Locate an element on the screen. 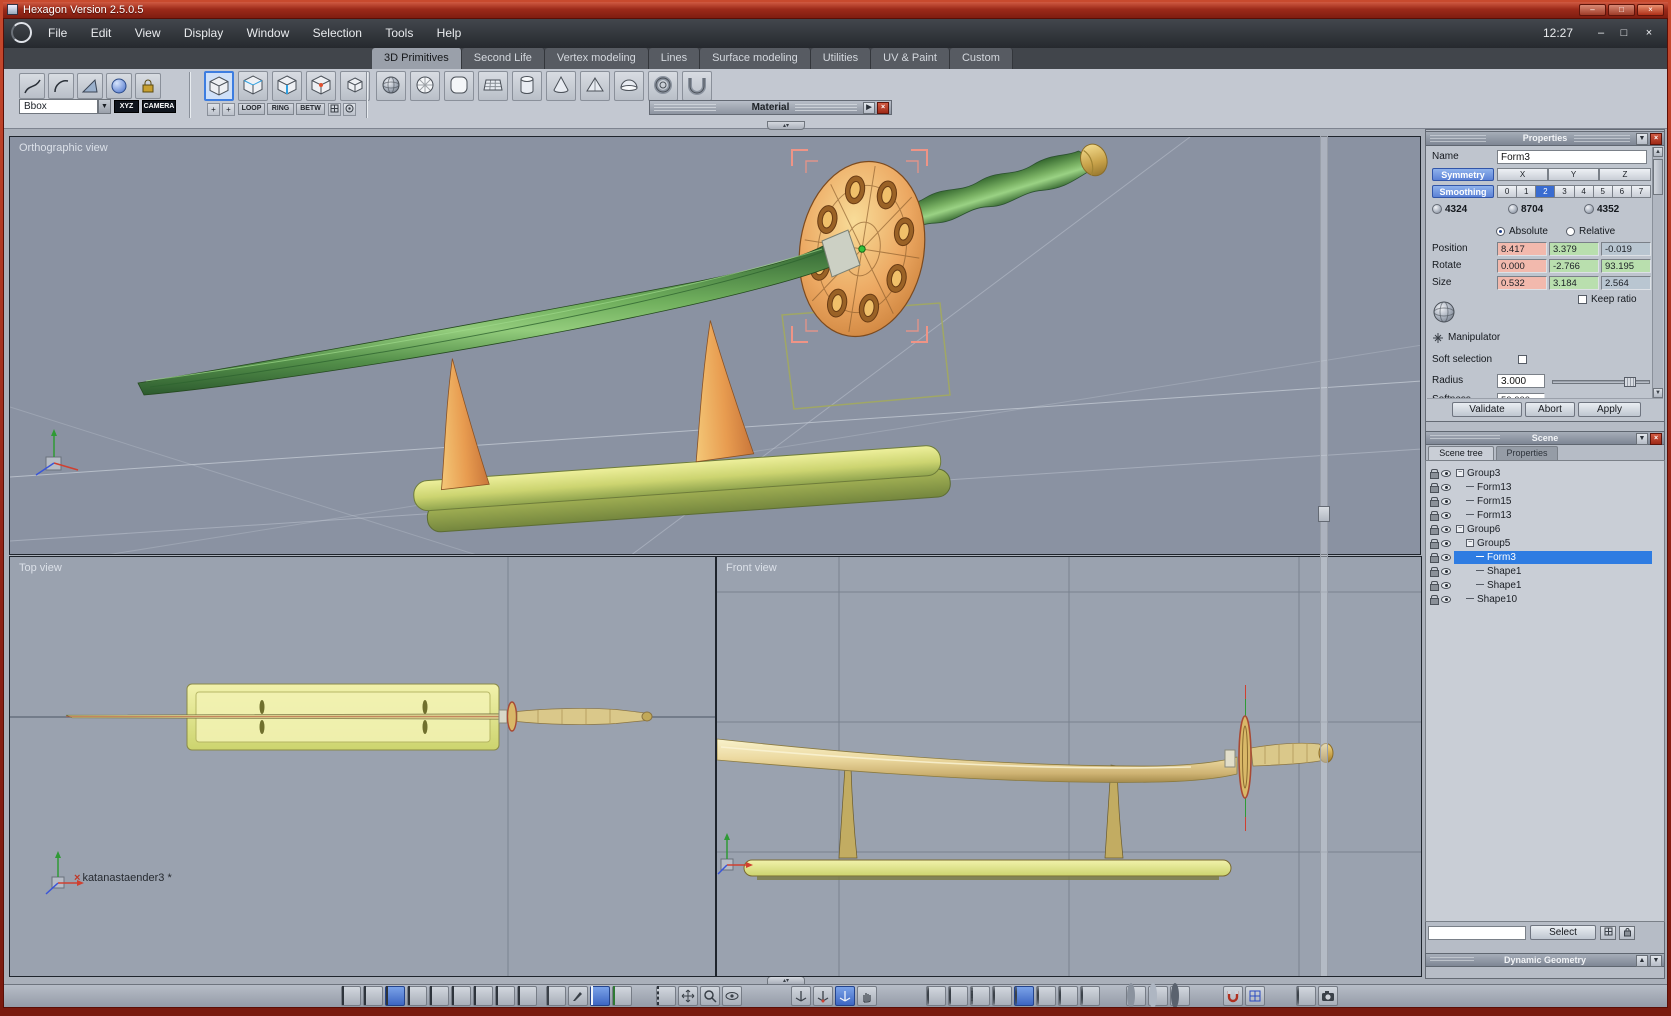 Image resolution: width=1671 pixels, height=1016 pixels. properties-panel-header: Properties ▼ × is located at coordinates (1545, 139).